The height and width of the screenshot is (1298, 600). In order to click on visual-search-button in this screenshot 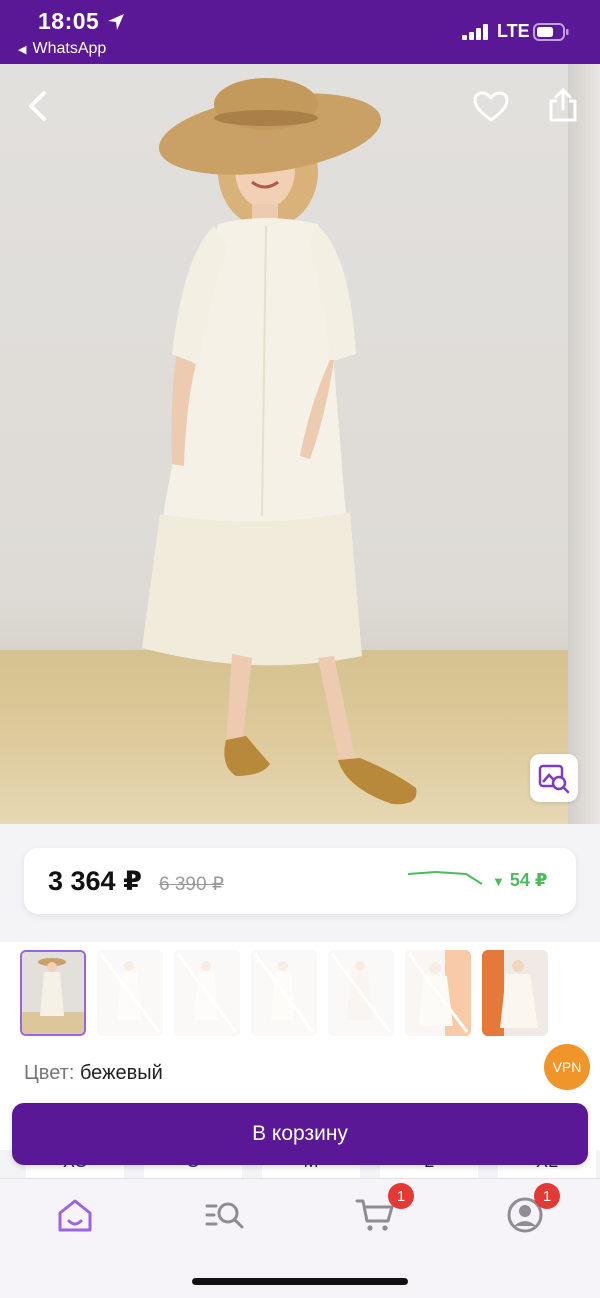, I will do `click(554, 778)`.